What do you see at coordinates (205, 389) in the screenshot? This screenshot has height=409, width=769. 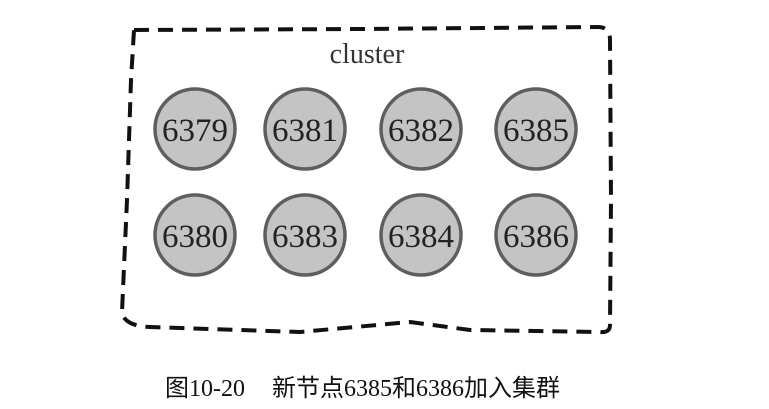 I see `figure-number: 图10-20` at bounding box center [205, 389].